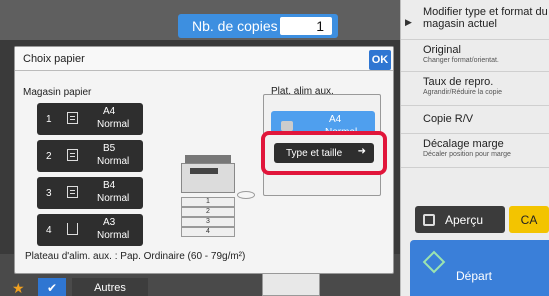 This screenshot has height=296, width=549. I want to click on ok-button: OK, so click(380, 60).